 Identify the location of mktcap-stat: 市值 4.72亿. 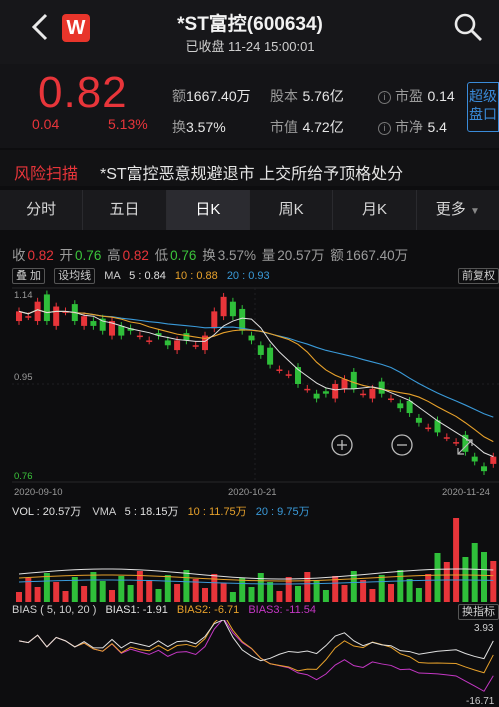
(307, 127).